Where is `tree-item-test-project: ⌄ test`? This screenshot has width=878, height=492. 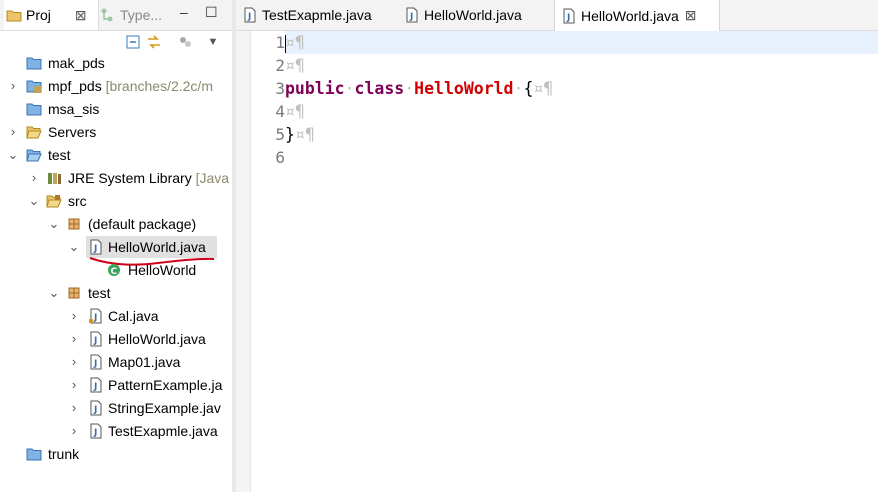
tree-item-test-project: ⌄ test is located at coordinates (116, 155).